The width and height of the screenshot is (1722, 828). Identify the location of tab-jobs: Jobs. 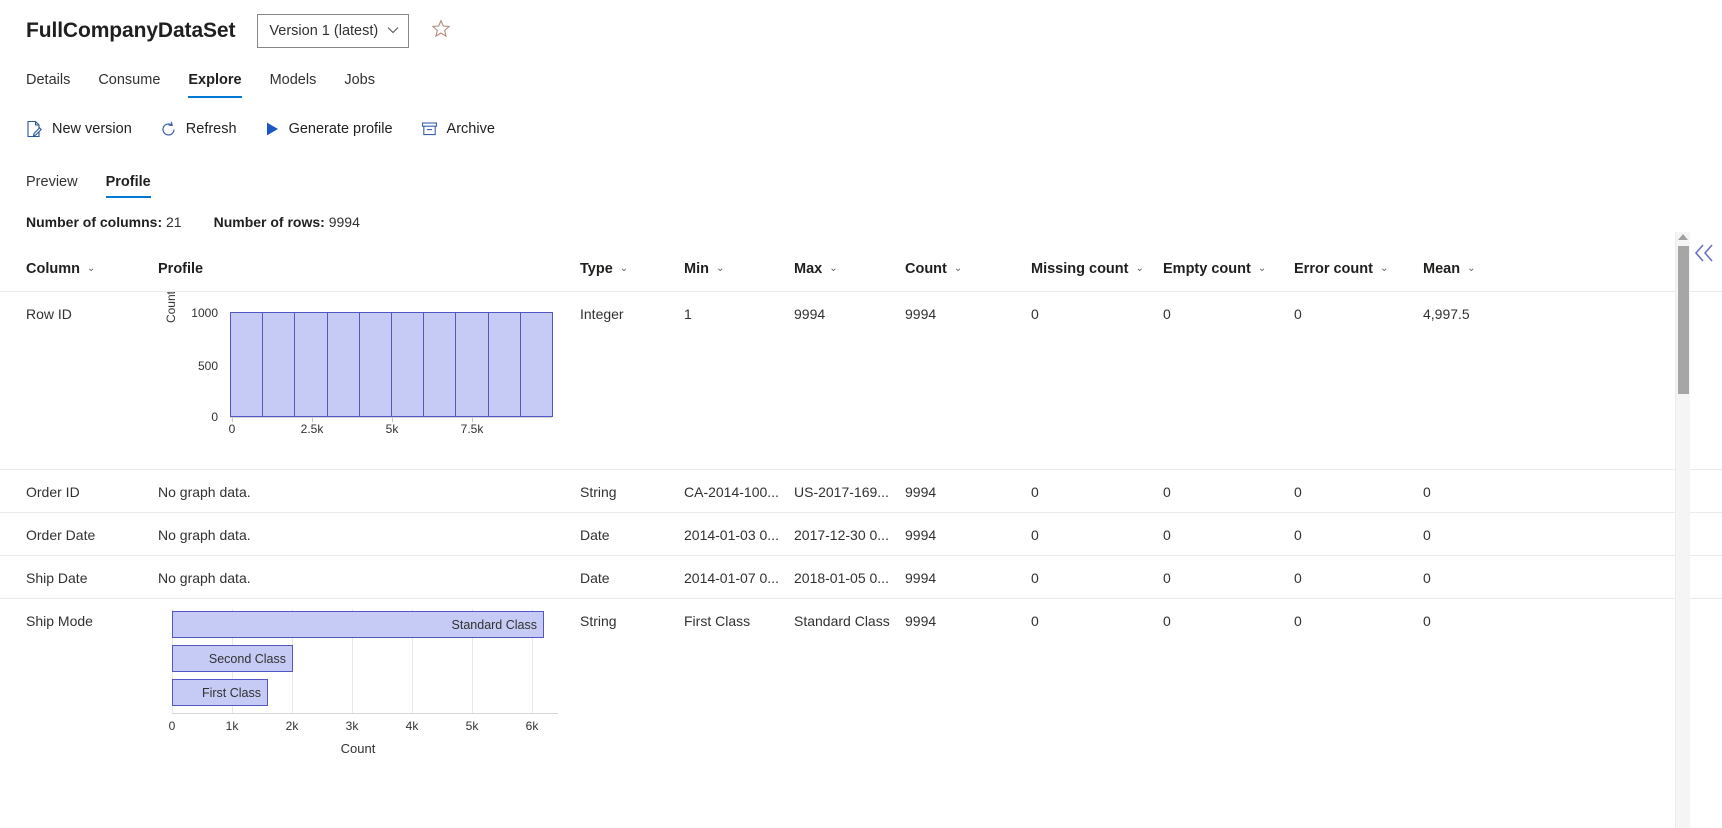
(359, 85).